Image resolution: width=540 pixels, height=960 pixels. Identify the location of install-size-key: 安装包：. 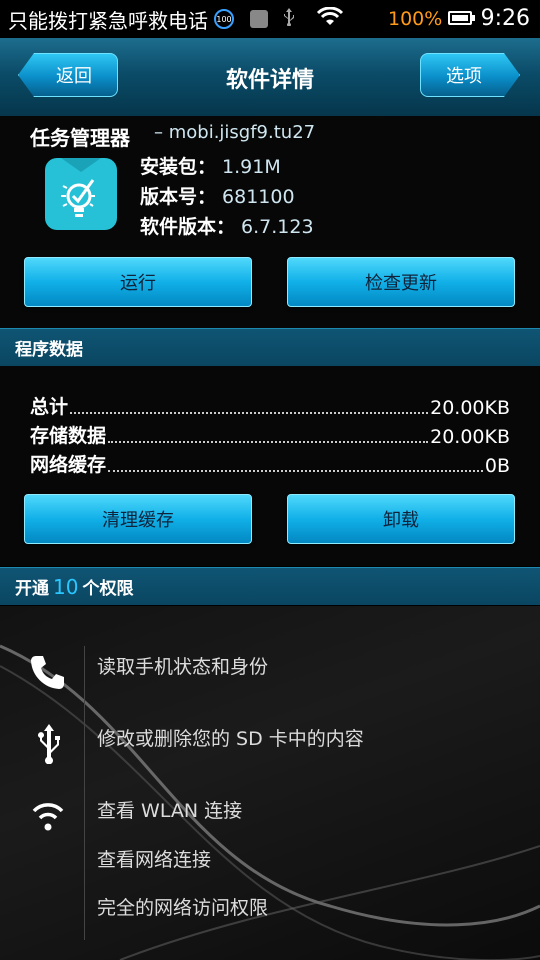
(178, 167).